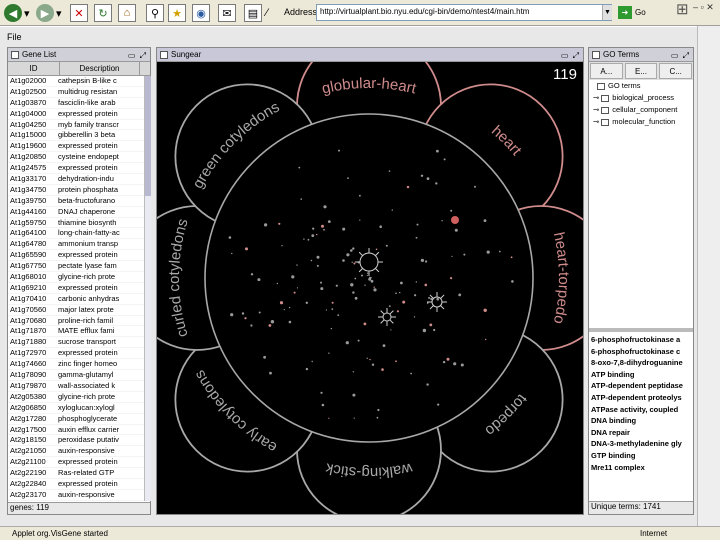 The height and width of the screenshot is (540, 720). What do you see at coordinates (79, 147) in the screenshot?
I see `table-row: At1g19600 expressed protein` at bounding box center [79, 147].